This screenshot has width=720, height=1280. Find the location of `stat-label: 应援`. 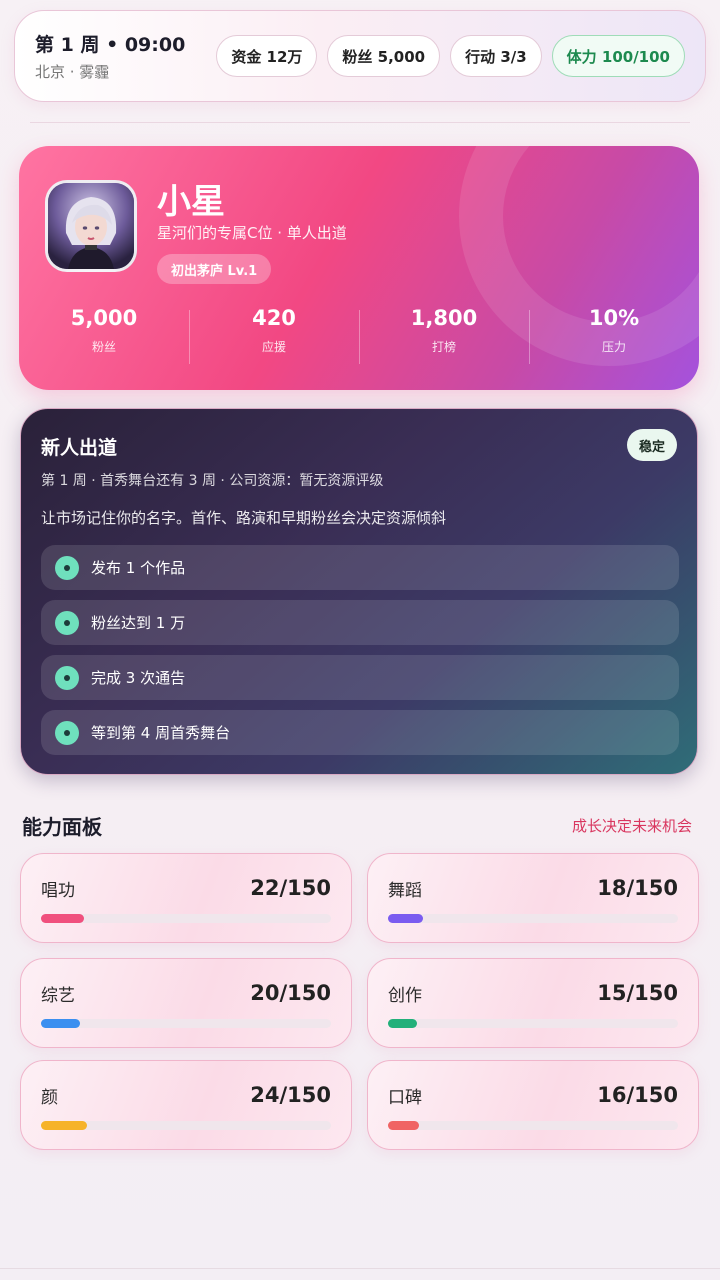

stat-label: 应援 is located at coordinates (273, 347).